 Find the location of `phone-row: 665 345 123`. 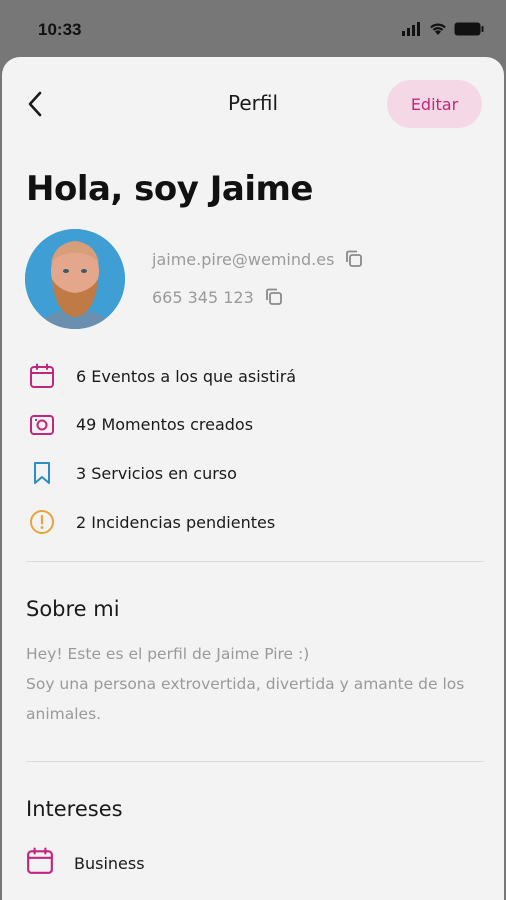

phone-row: 665 345 123 is located at coordinates (218, 297).